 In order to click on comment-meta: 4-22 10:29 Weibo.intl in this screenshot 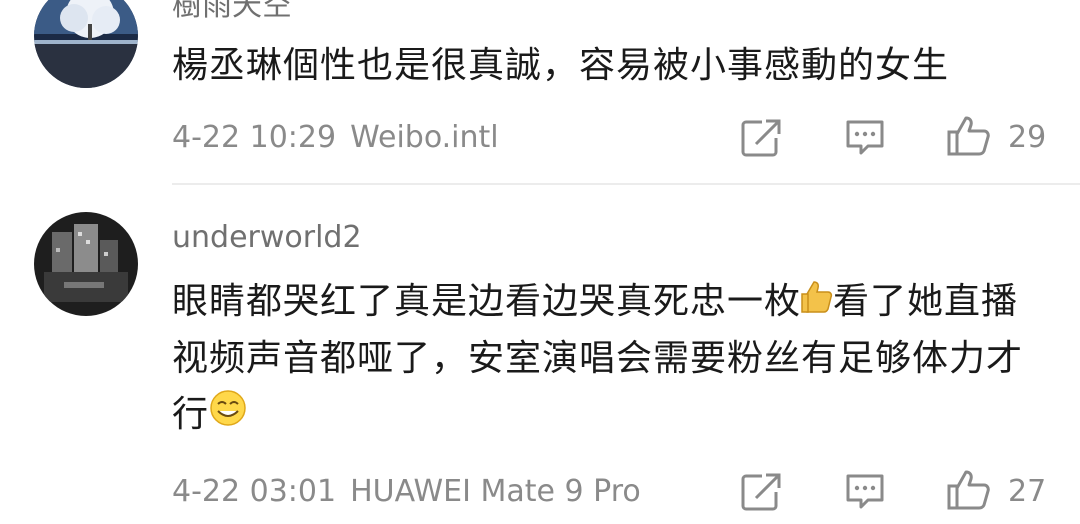, I will do `click(335, 138)`.